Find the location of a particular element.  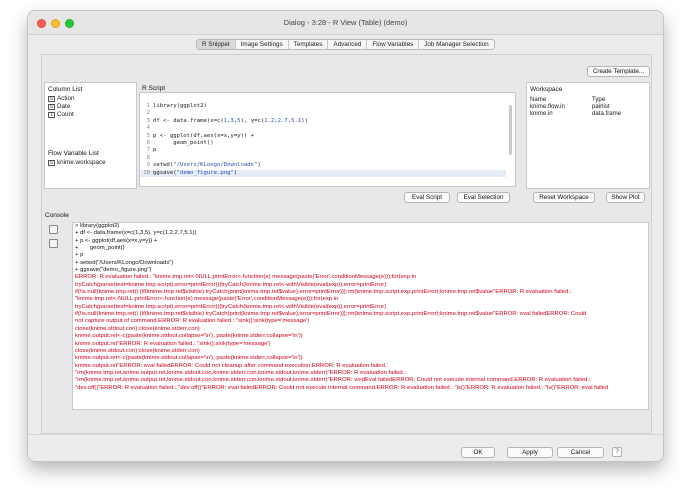

eval-selection-button: Eval Selection is located at coordinates (483, 197).